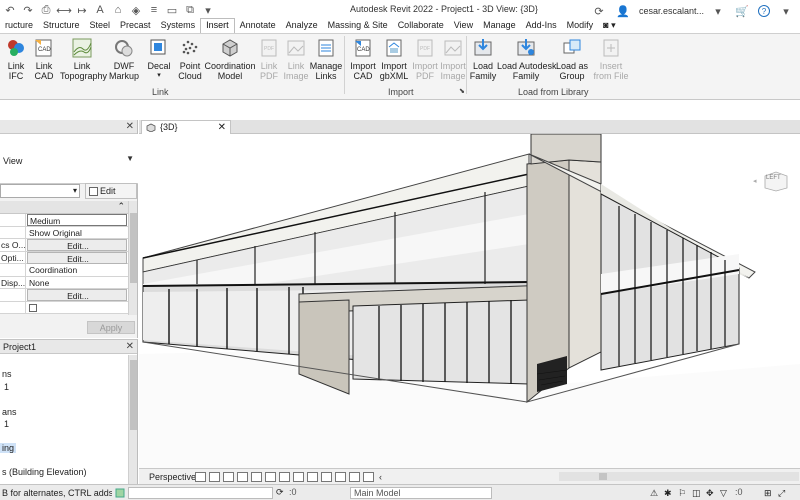 The width and height of the screenshot is (800, 500). What do you see at coordinates (214, 476) in the screenshot?
I see `sun-path-icon` at bounding box center [214, 476].